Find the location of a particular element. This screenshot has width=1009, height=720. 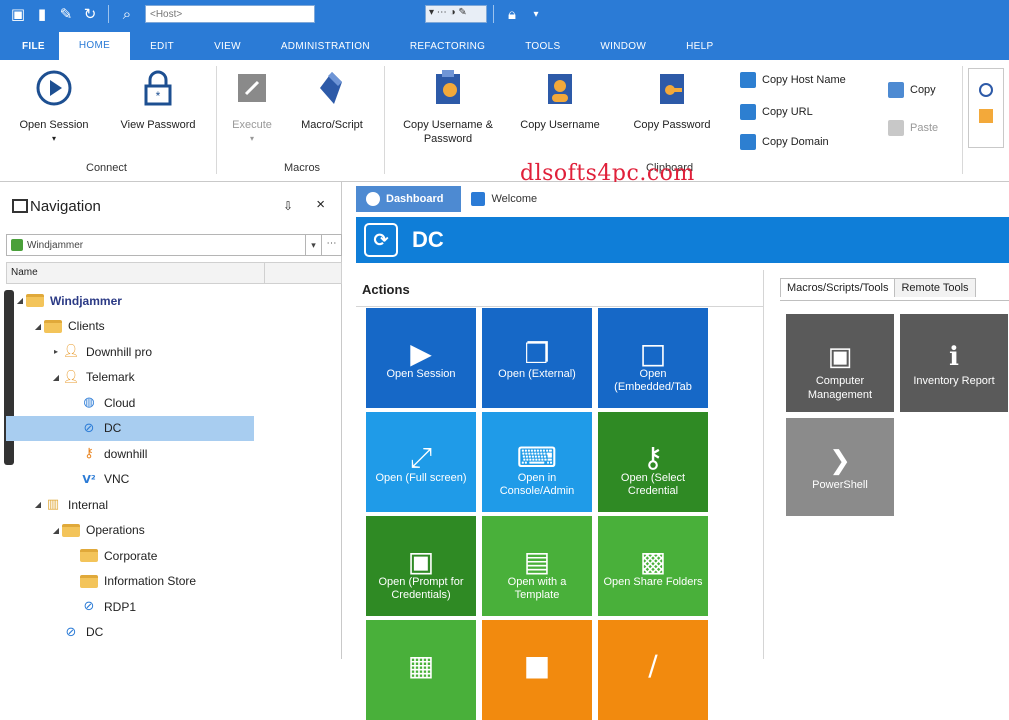

copy-domain-button: Copy Domain is located at coordinates (784, 142).